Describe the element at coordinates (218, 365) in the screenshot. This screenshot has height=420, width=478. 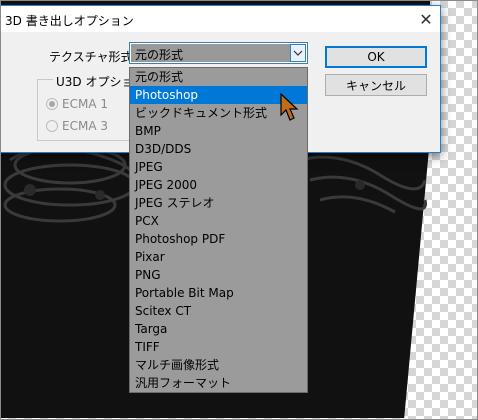
I see `dropdown-item: マルチ画像形式` at that location.